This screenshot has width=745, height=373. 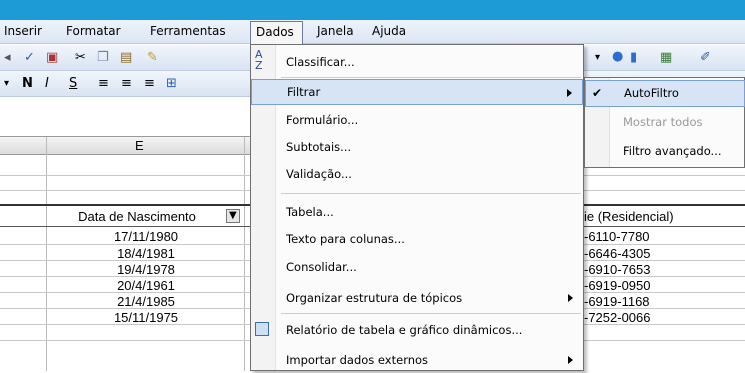 I want to click on align-center-icon: ≡, so click(x=126, y=84).